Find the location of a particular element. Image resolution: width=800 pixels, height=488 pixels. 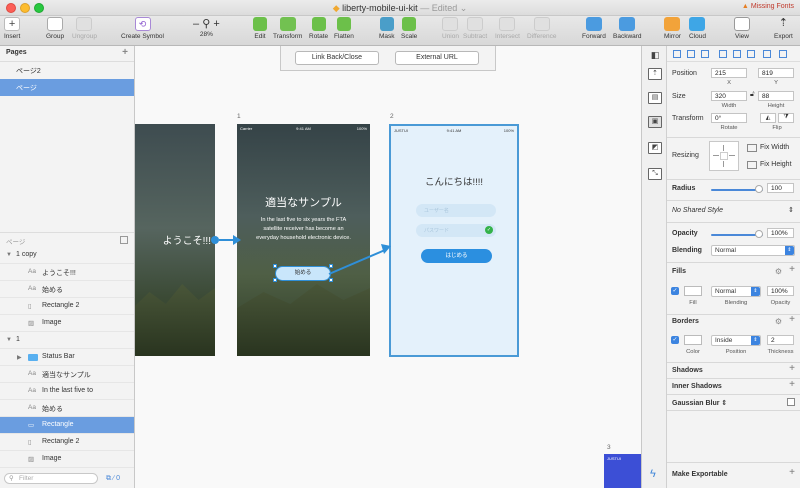

page-item-1: ページ is located at coordinates (67, 87).